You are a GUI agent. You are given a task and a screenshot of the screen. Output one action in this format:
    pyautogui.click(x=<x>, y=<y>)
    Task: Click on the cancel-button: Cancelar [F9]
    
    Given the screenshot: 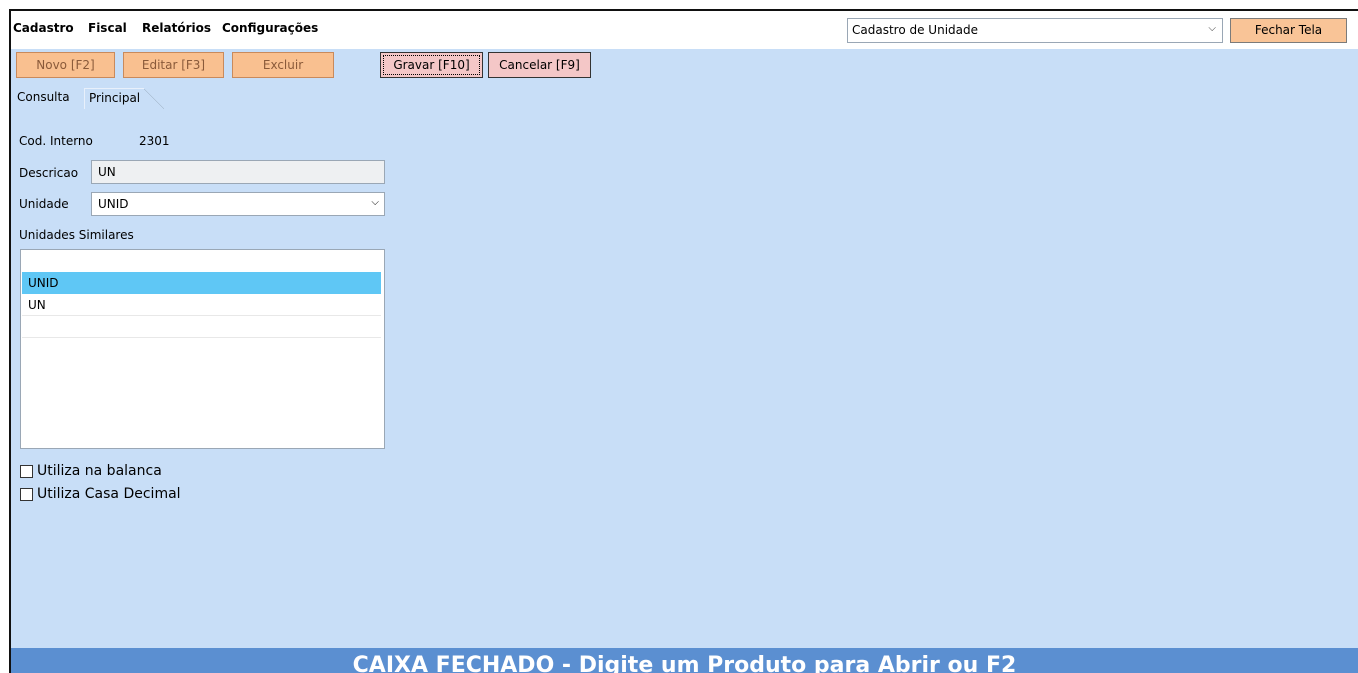 What is the action you would take?
    pyautogui.click(x=539, y=65)
    